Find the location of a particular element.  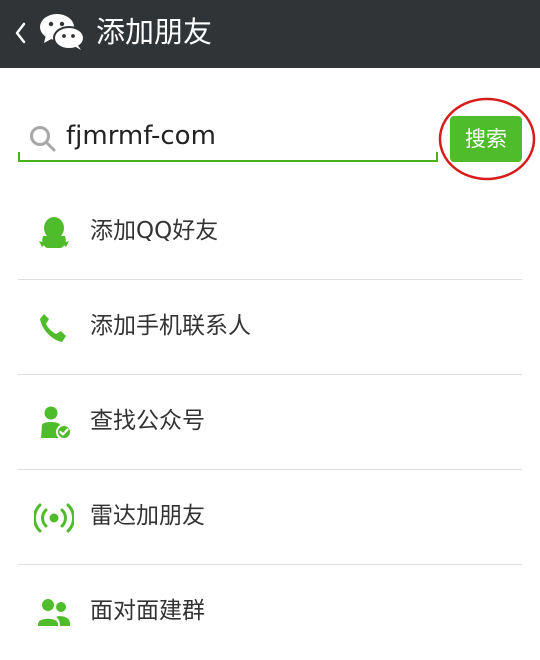

back-button is located at coordinates (20, 33).